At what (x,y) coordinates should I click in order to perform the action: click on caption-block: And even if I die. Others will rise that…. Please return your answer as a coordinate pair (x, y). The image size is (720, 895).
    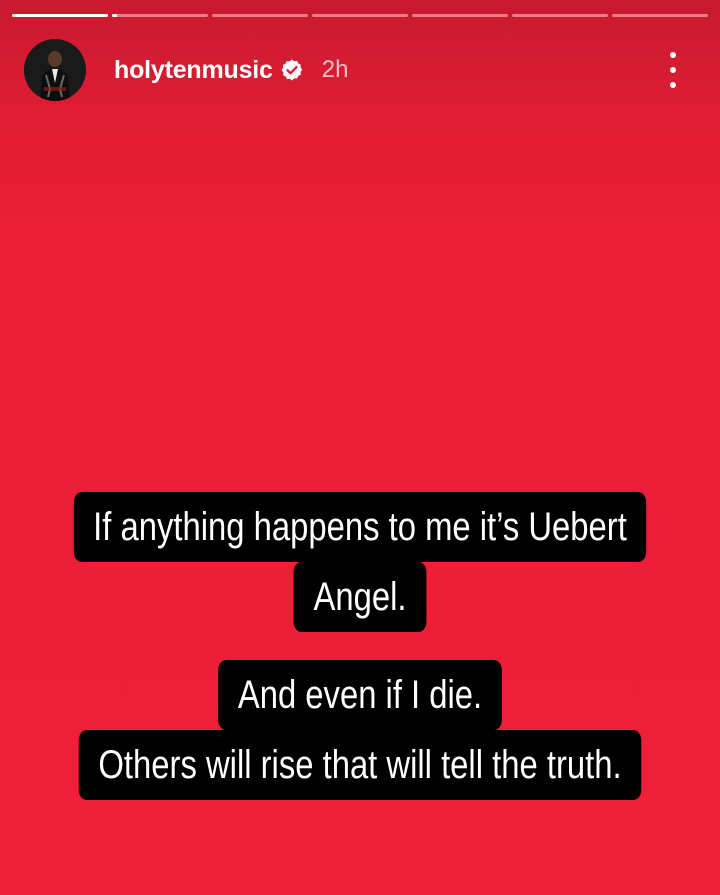
    Looking at the image, I should click on (360, 730).